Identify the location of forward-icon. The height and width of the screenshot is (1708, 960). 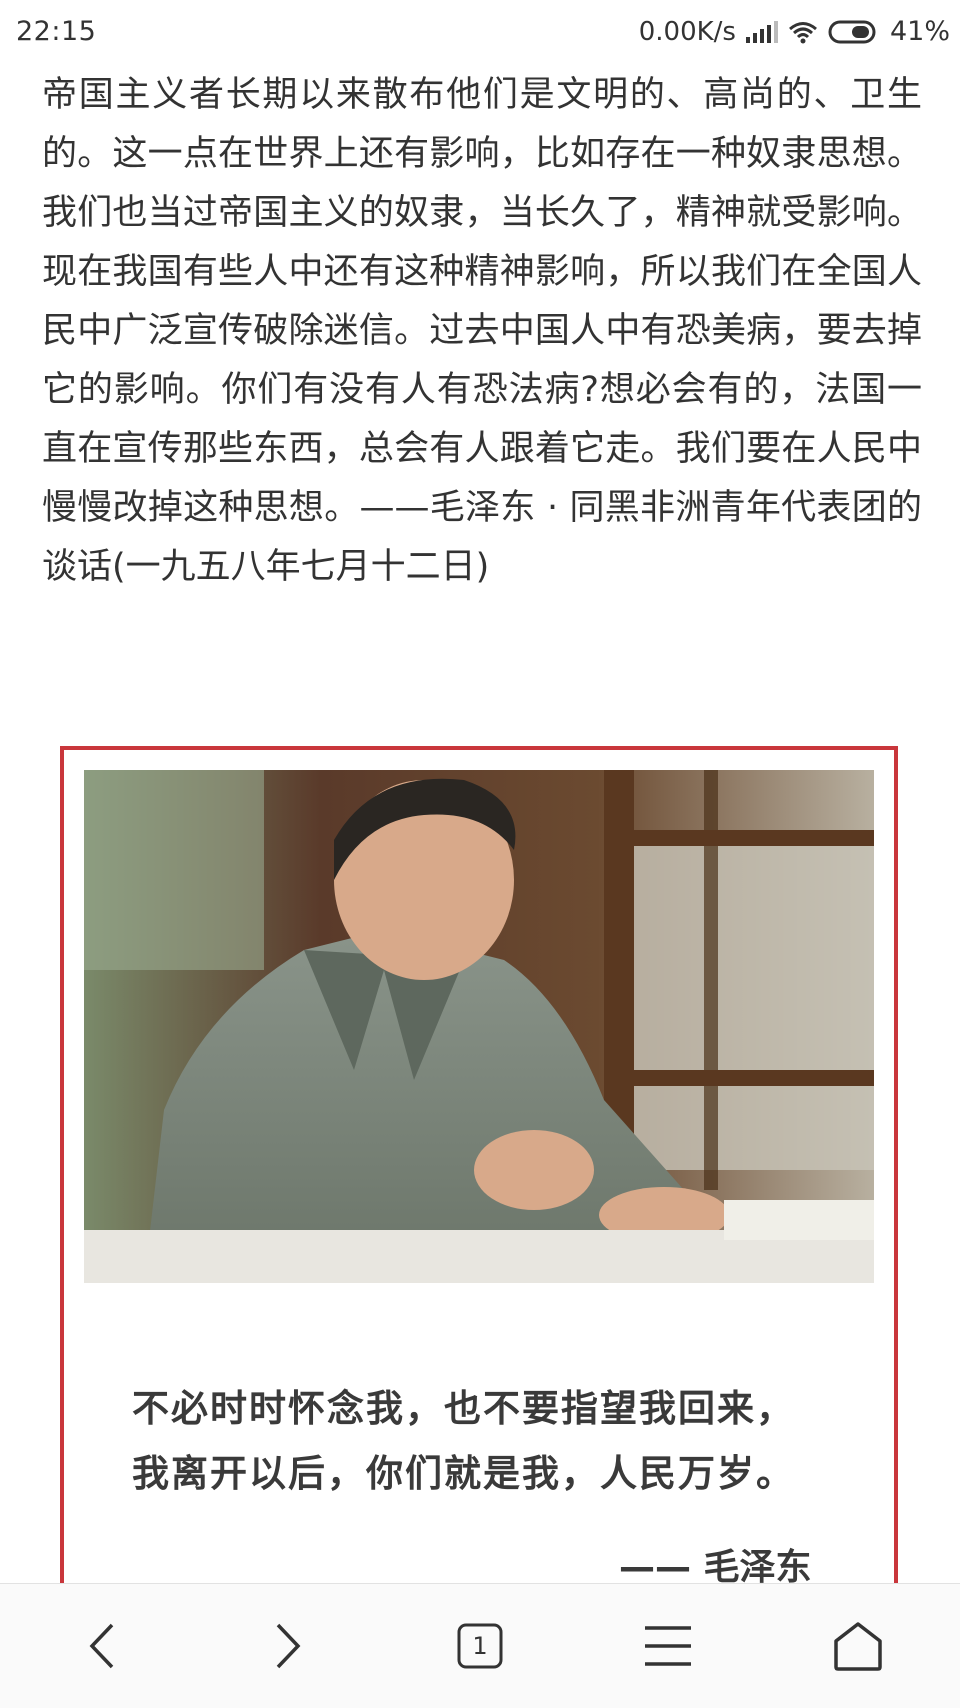
(288, 1646).